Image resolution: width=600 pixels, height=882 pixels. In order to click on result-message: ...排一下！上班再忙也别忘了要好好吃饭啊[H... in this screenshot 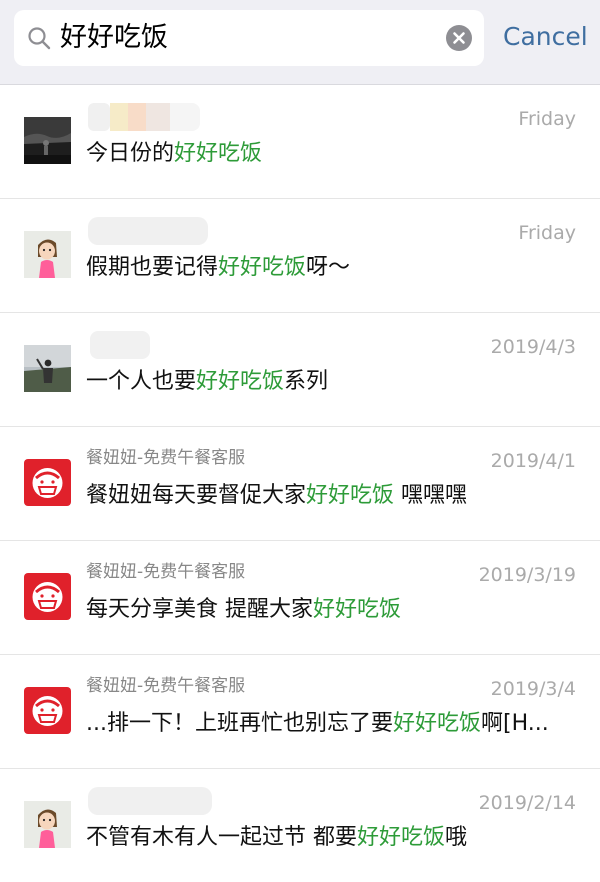, I will do `click(317, 723)`.